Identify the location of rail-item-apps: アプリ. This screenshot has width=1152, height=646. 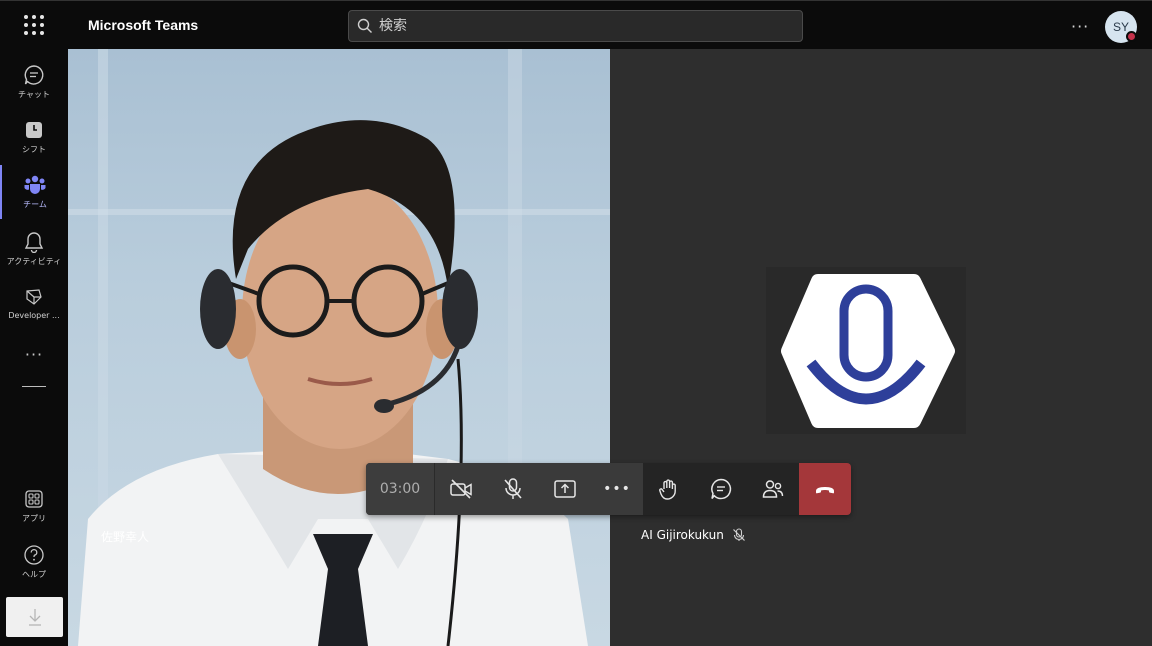
(34, 506).